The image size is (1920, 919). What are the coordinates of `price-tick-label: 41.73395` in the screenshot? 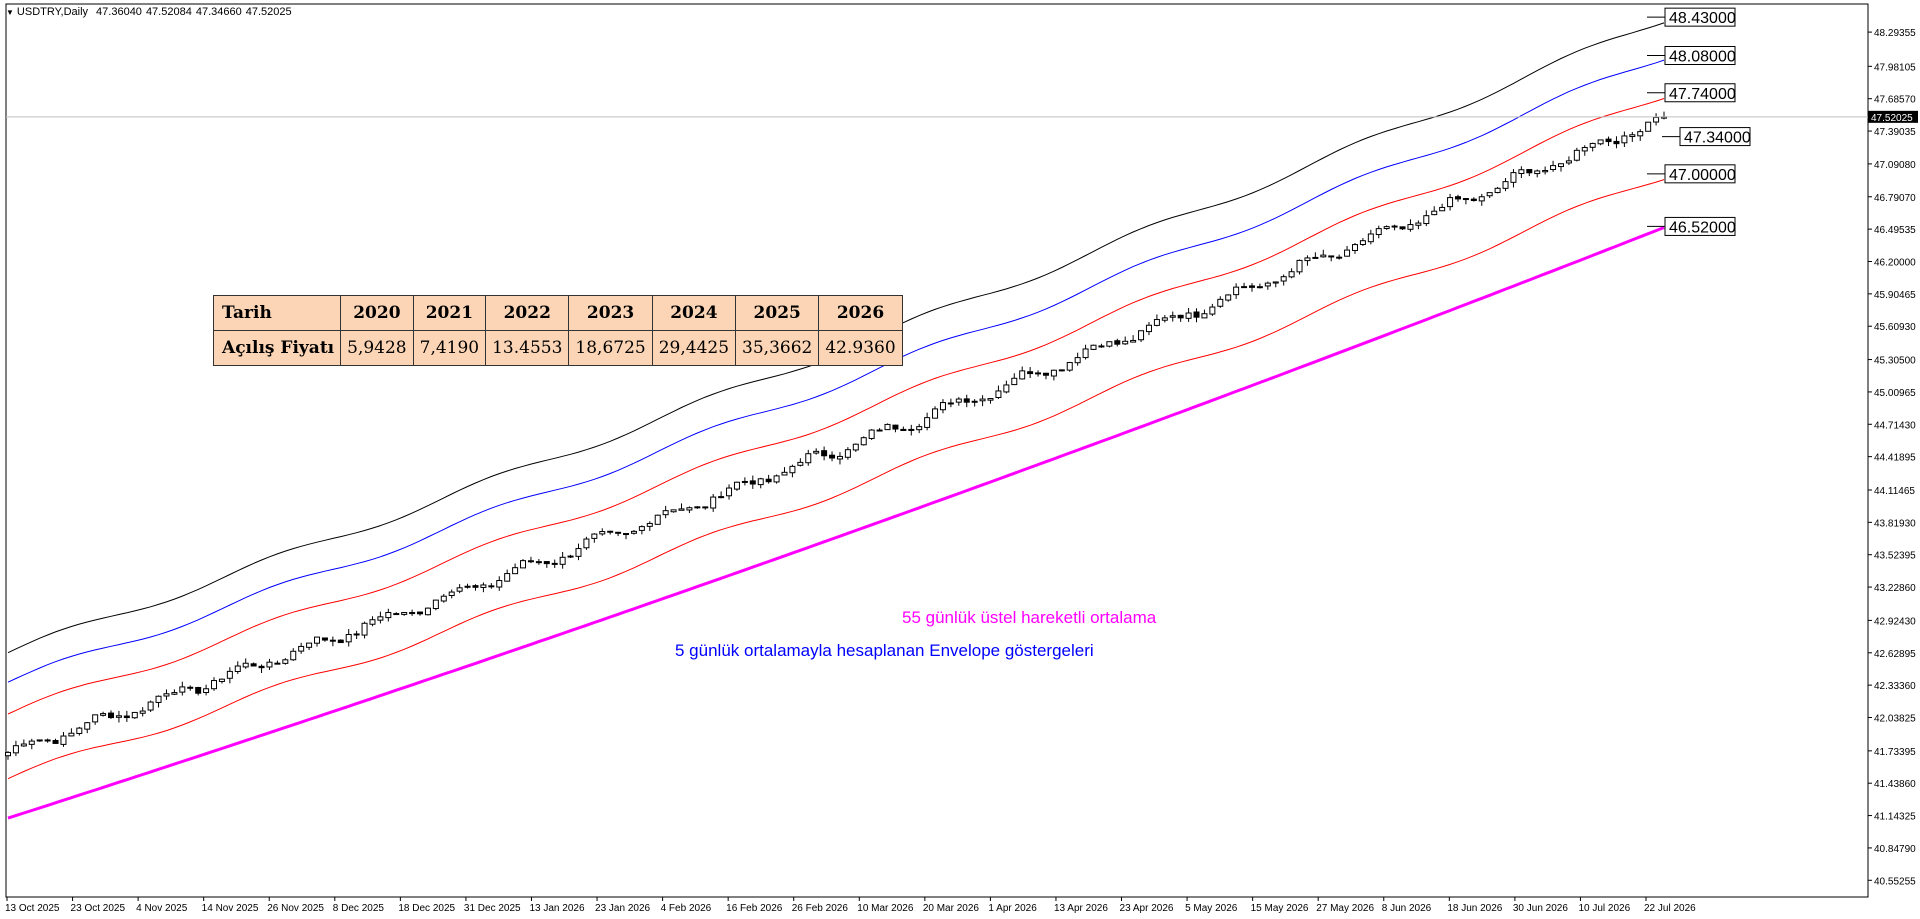 It's located at (1895, 752).